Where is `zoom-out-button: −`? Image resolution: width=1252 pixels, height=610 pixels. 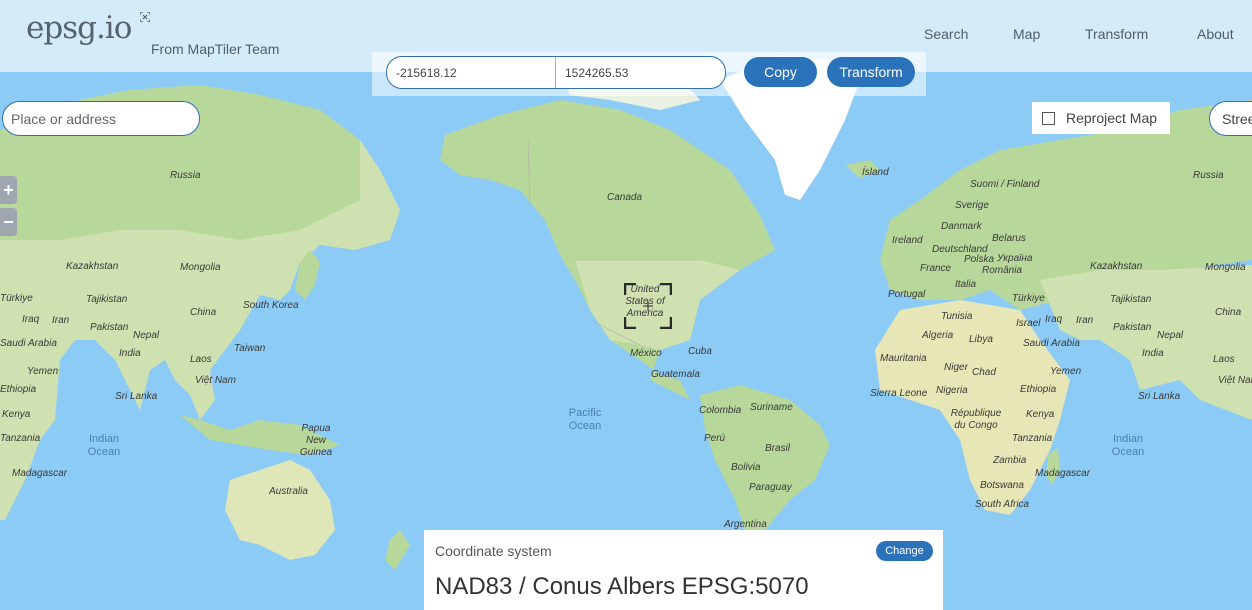 zoom-out-button: − is located at coordinates (8, 222).